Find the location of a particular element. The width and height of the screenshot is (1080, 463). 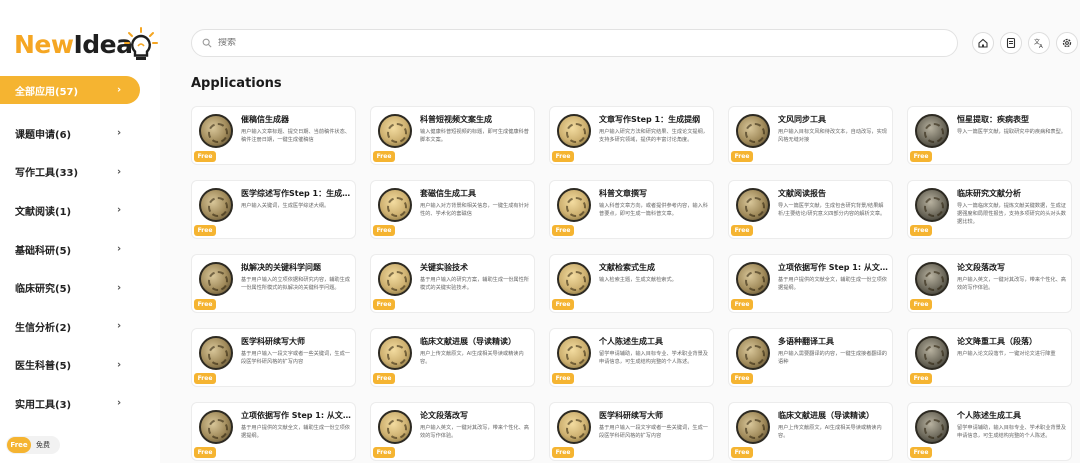

nav-item-clinical-research: 临床研究(5) › is located at coordinates (80, 287).